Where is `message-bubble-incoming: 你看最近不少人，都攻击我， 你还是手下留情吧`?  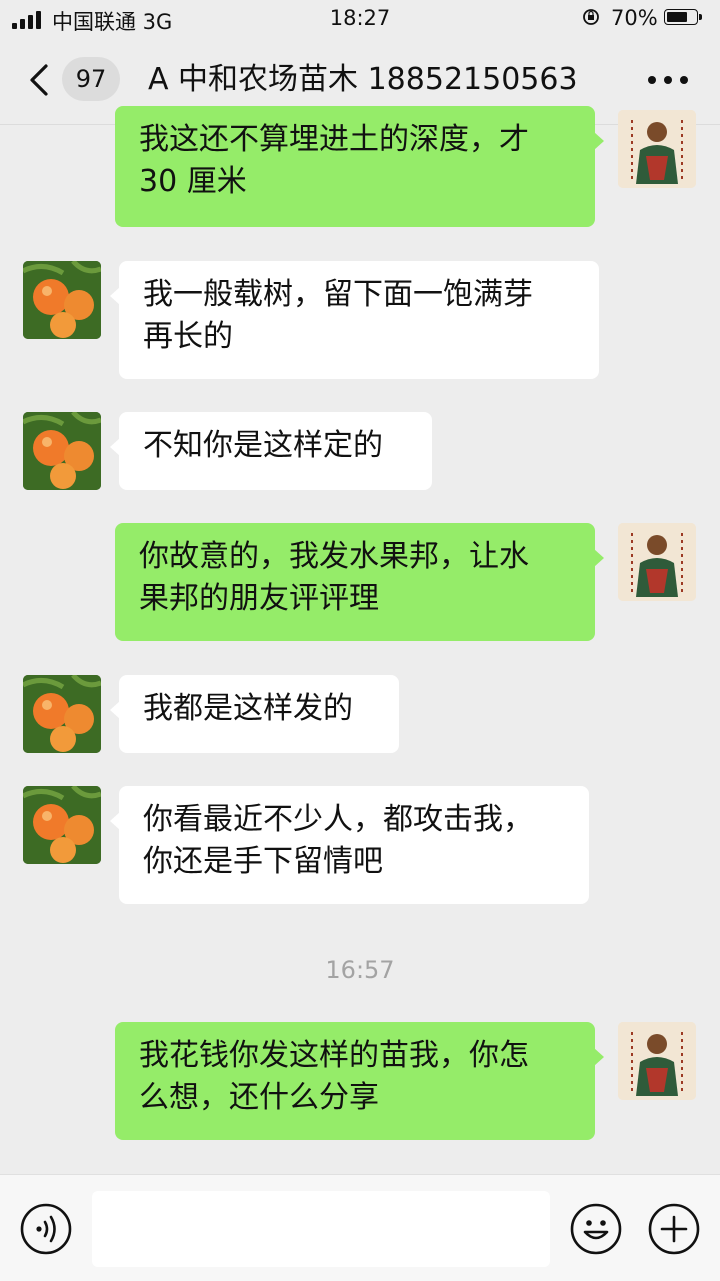 message-bubble-incoming: 你看最近不少人，都攻击我， 你还是手下留情吧 is located at coordinates (349, 845).